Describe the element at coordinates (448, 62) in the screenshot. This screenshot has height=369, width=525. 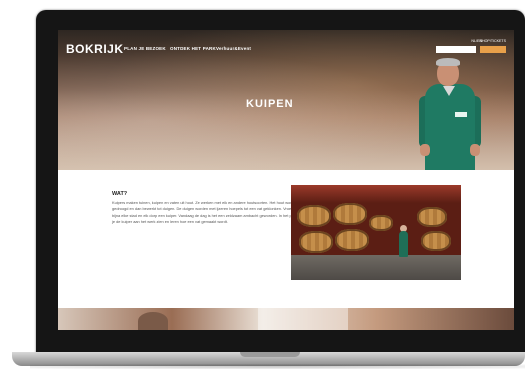
I see `hair` at that location.